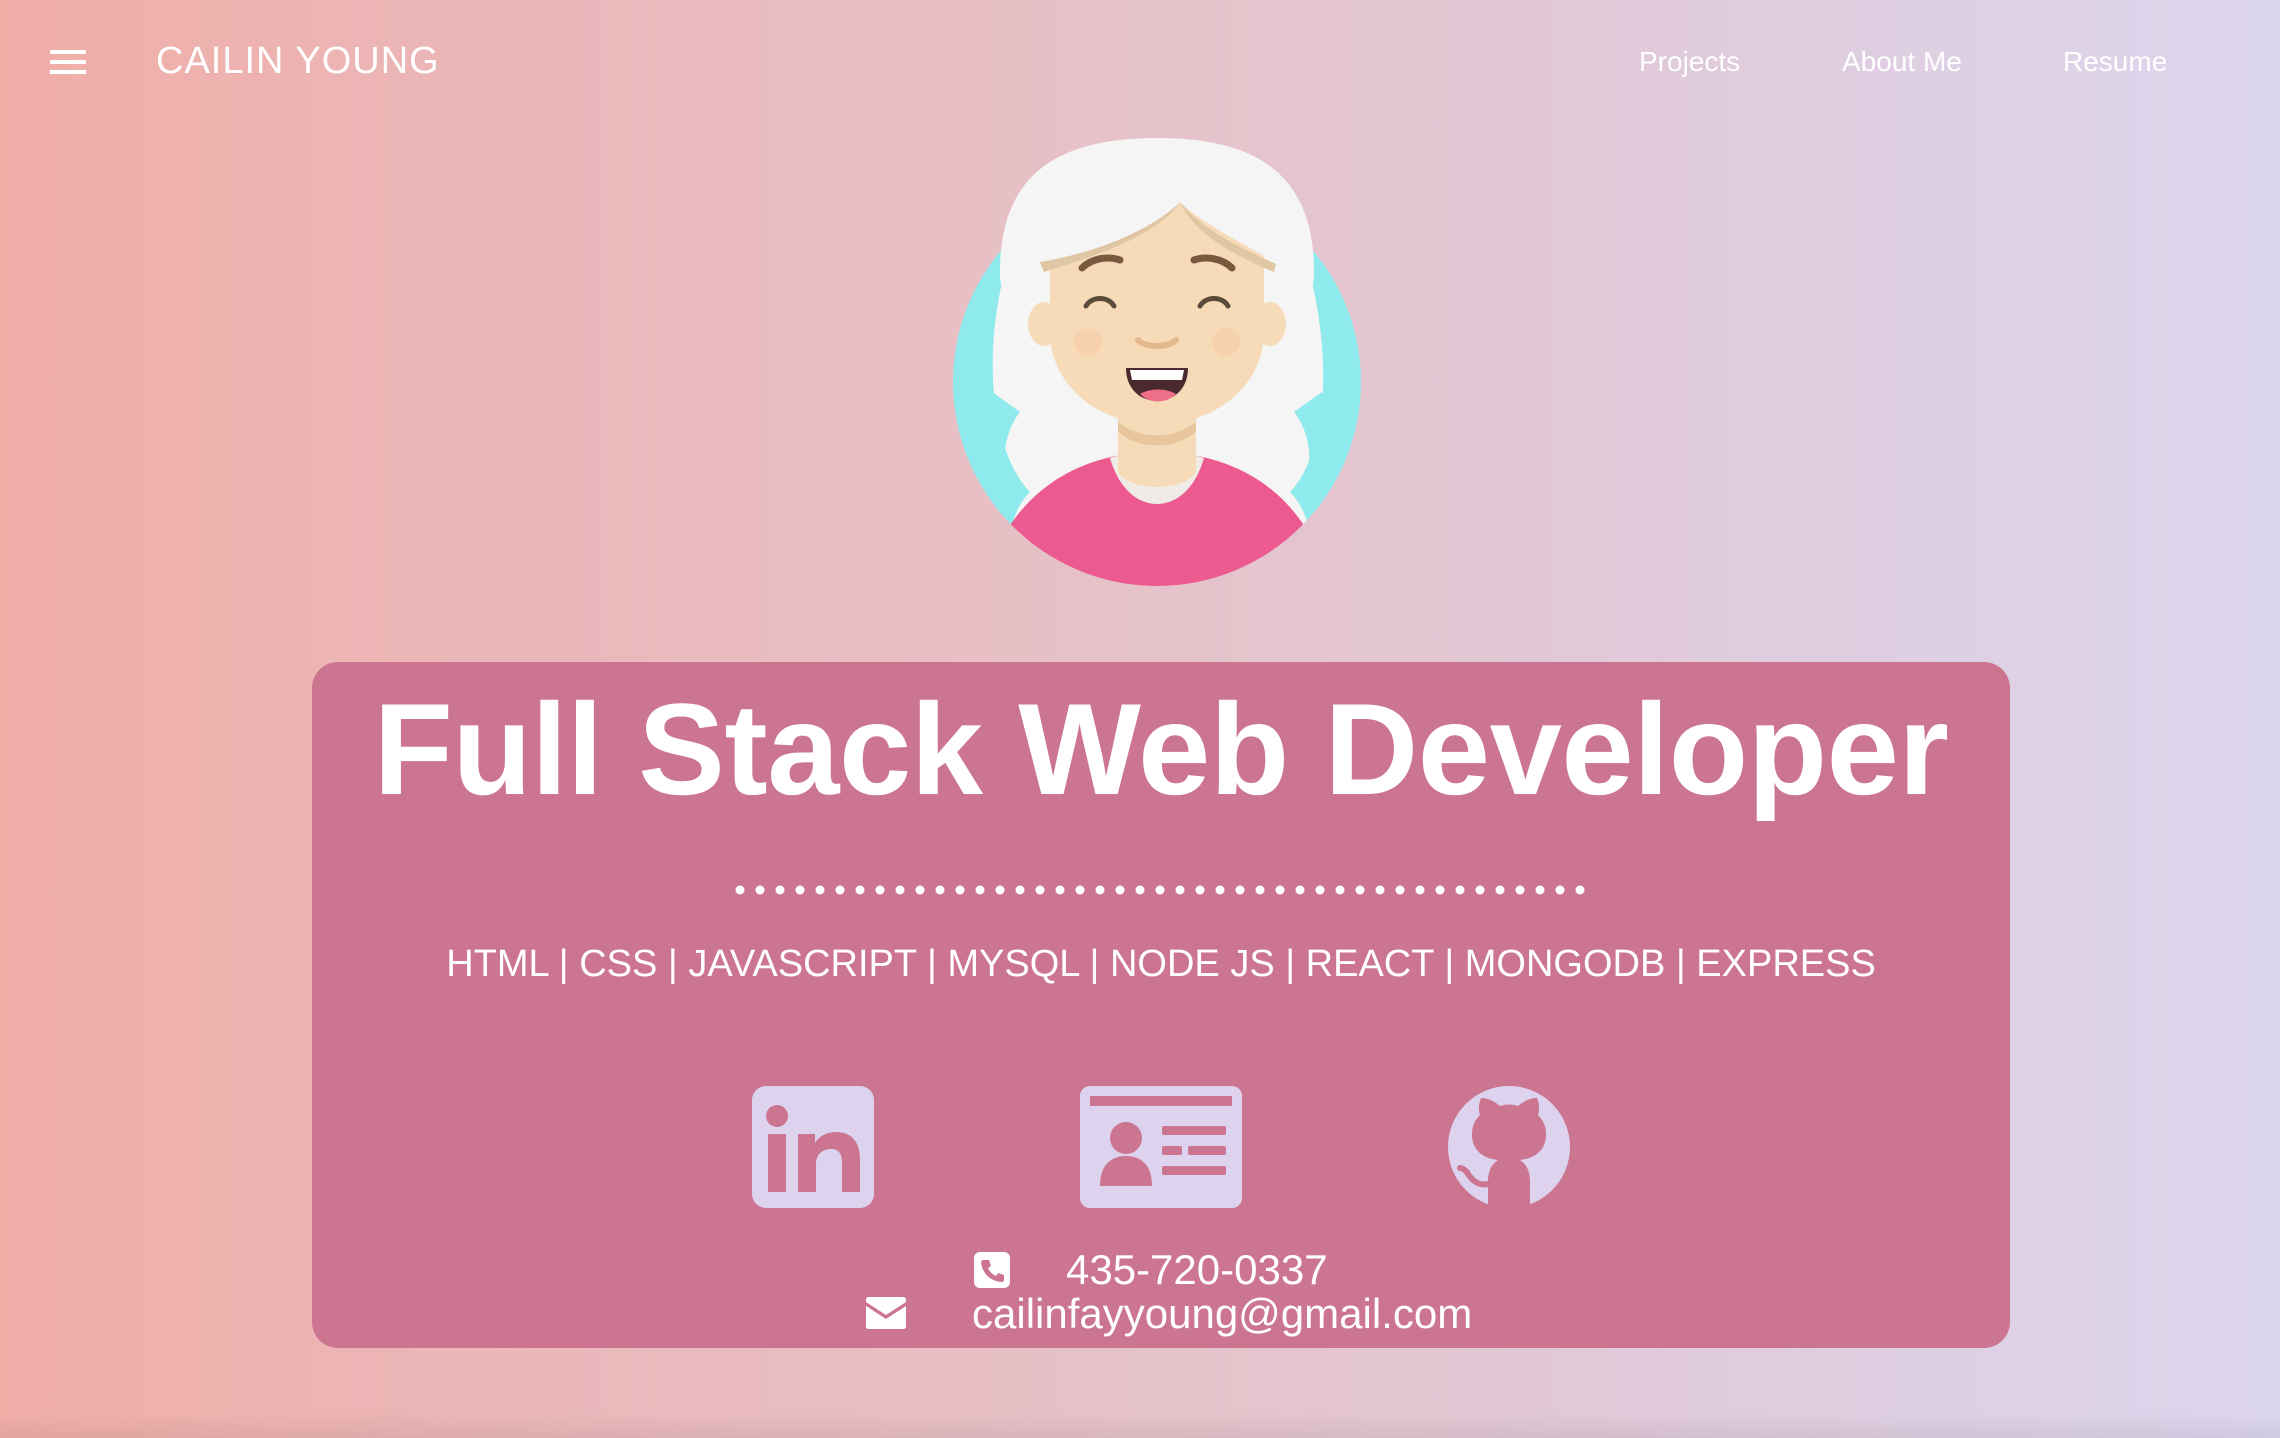 The image size is (2280, 1438). What do you see at coordinates (68, 62) in the screenshot?
I see `hamburger-menu-icon` at bounding box center [68, 62].